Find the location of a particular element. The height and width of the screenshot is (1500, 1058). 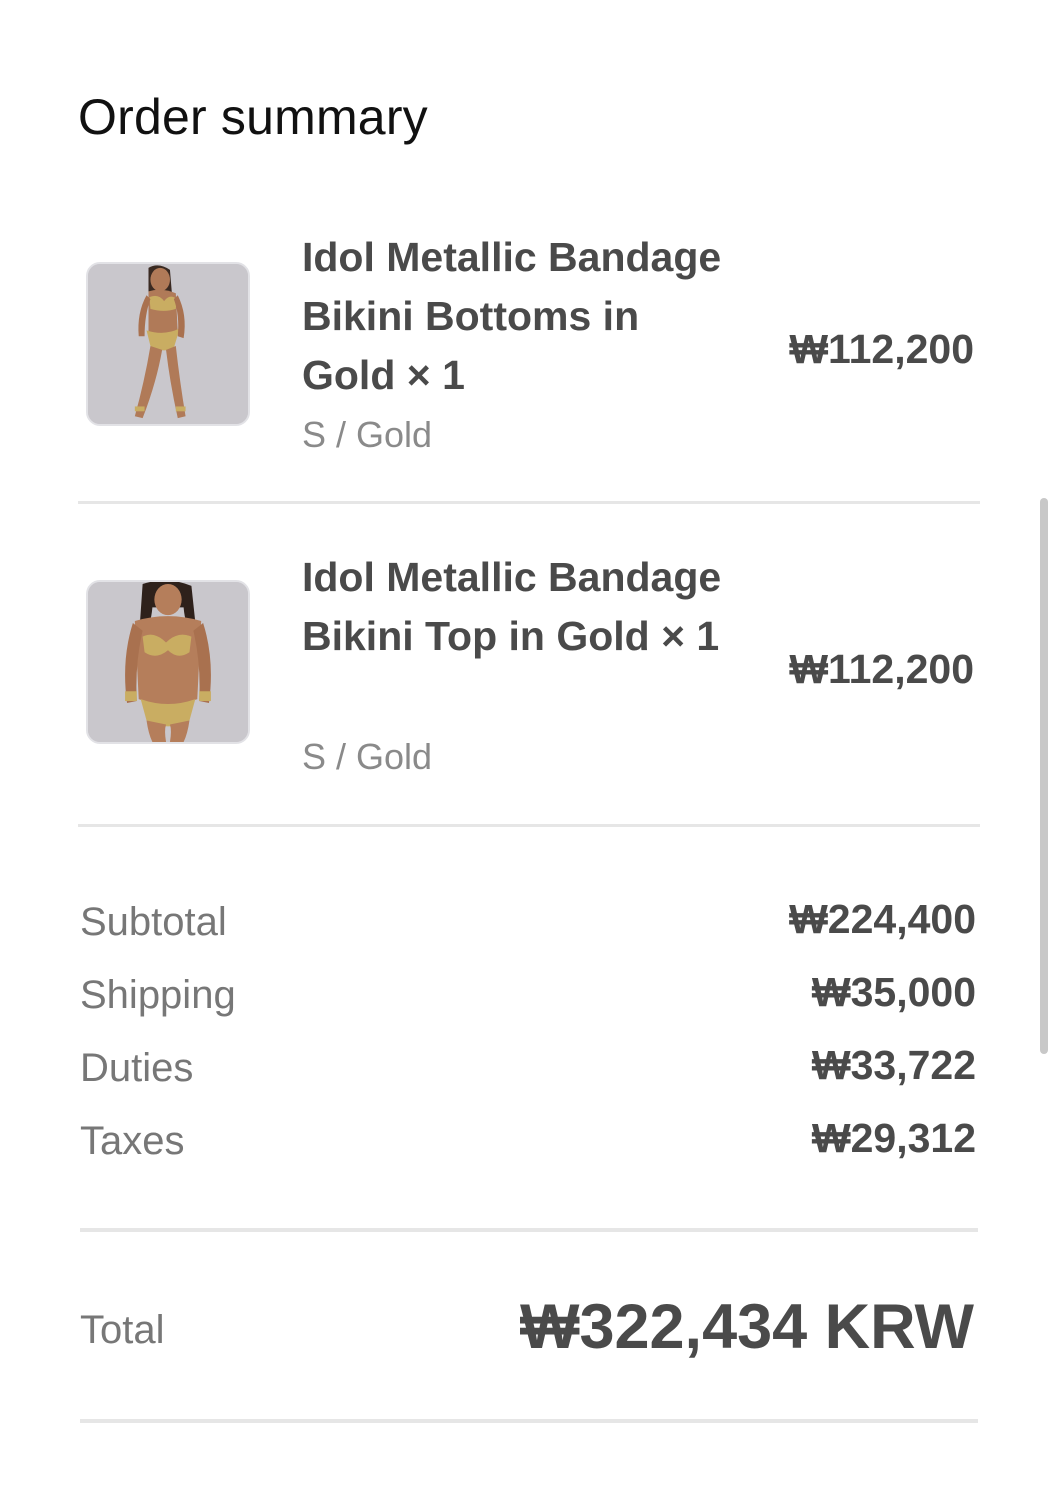

duties-label: Duties is located at coordinates (137, 1068).